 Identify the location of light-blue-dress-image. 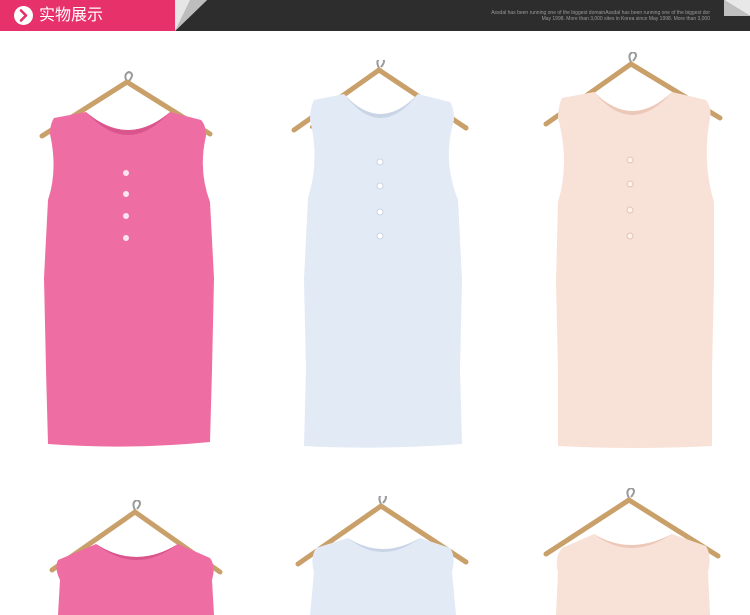
(380, 254).